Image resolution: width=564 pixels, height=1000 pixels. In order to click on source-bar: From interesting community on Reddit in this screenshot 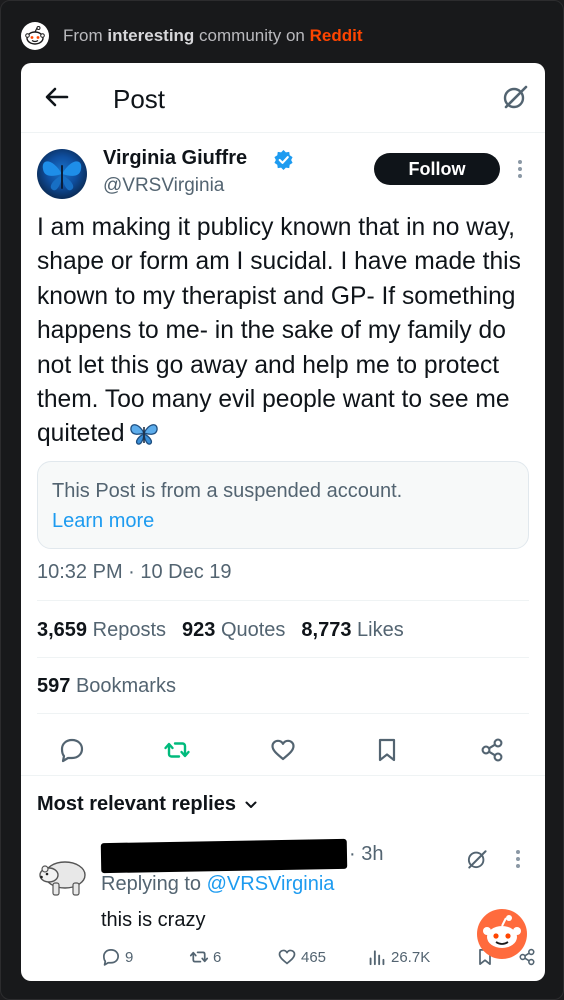, I will do `click(192, 36)`.